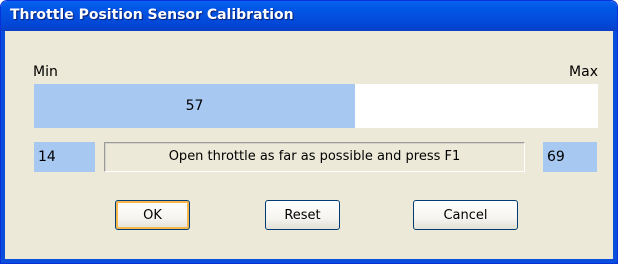 The image size is (618, 264). Describe the element at coordinates (152, 215) in the screenshot. I see `ok-button: OK` at that location.